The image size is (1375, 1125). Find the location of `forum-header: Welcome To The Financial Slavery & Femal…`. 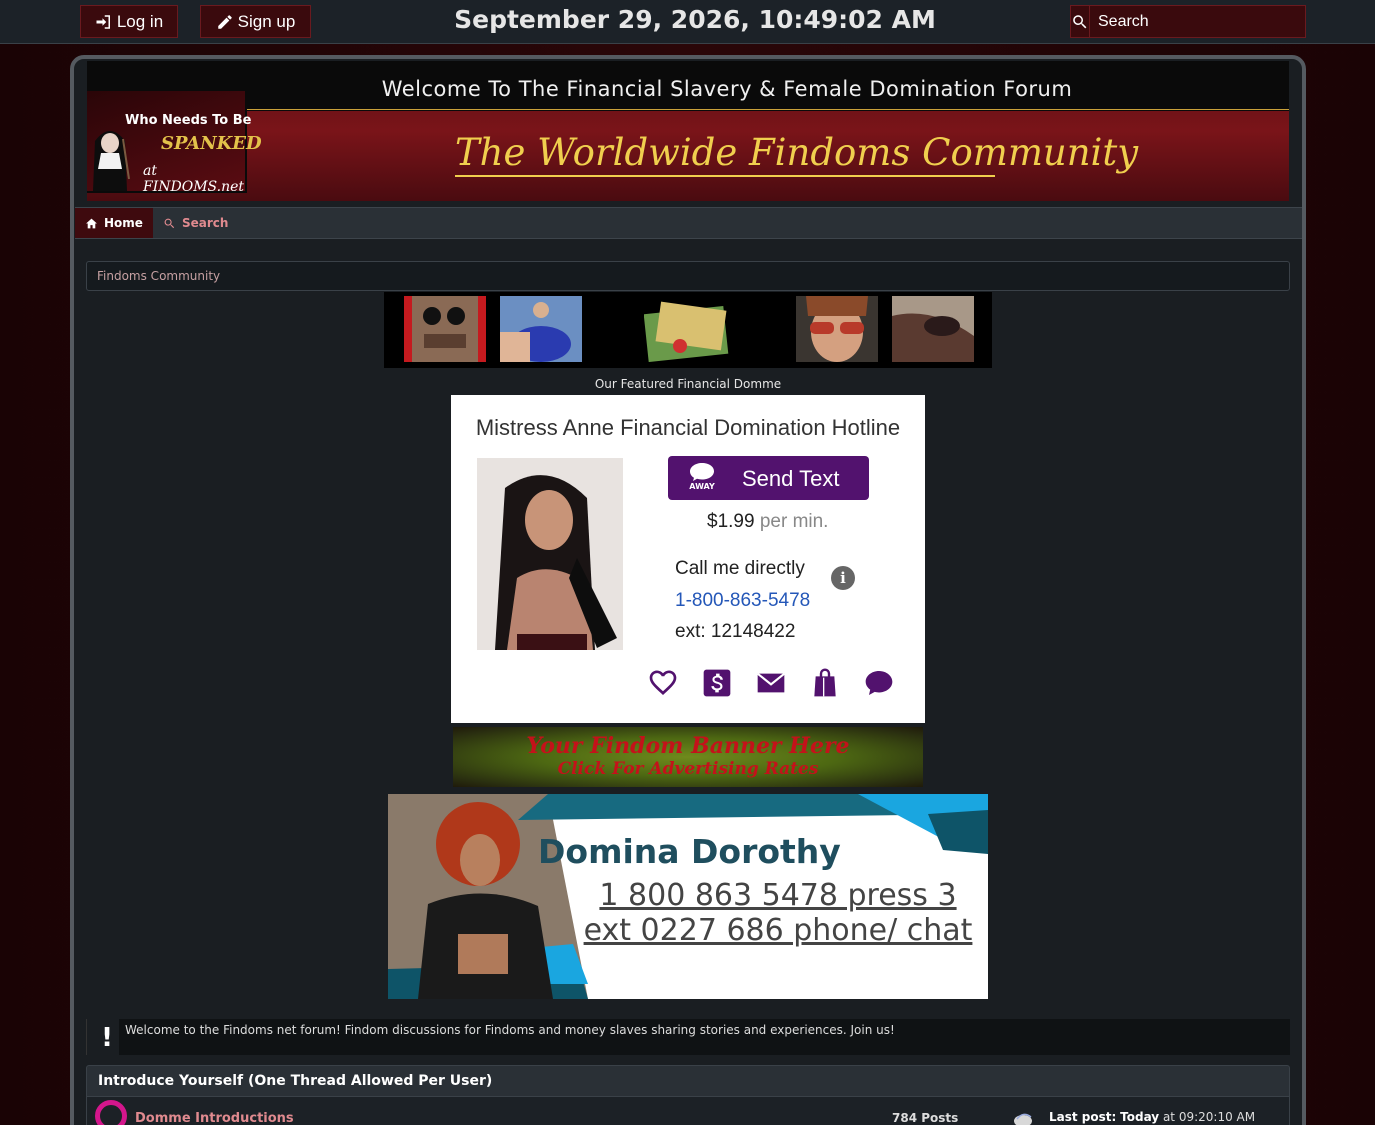

forum-header: Welcome To The Financial Slavery & Femal… is located at coordinates (688, 131).